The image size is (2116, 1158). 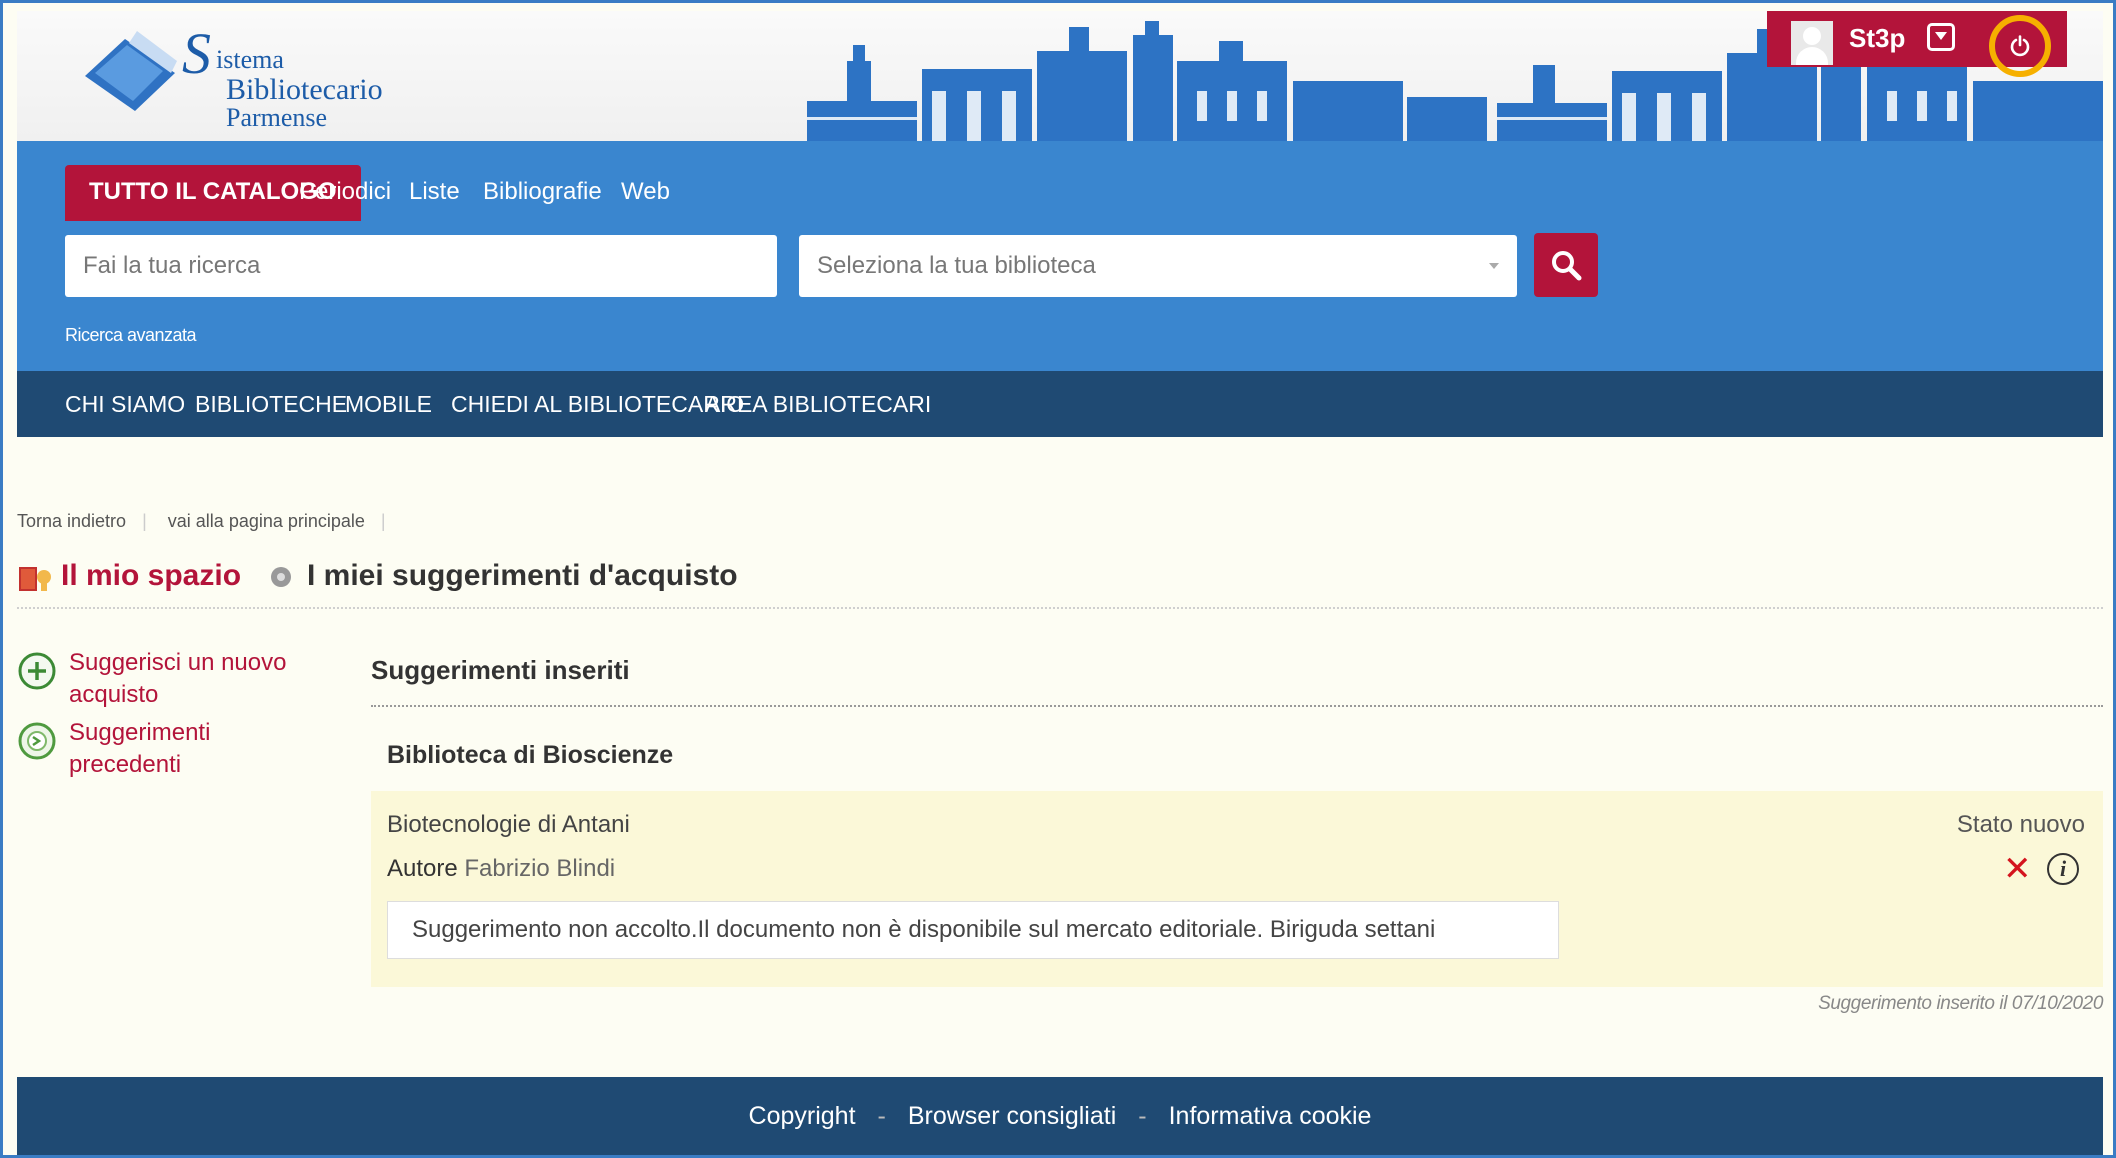 What do you see at coordinates (140, 748) in the screenshot?
I see `sidebar-item-label: Suggerimenti precedenti` at bounding box center [140, 748].